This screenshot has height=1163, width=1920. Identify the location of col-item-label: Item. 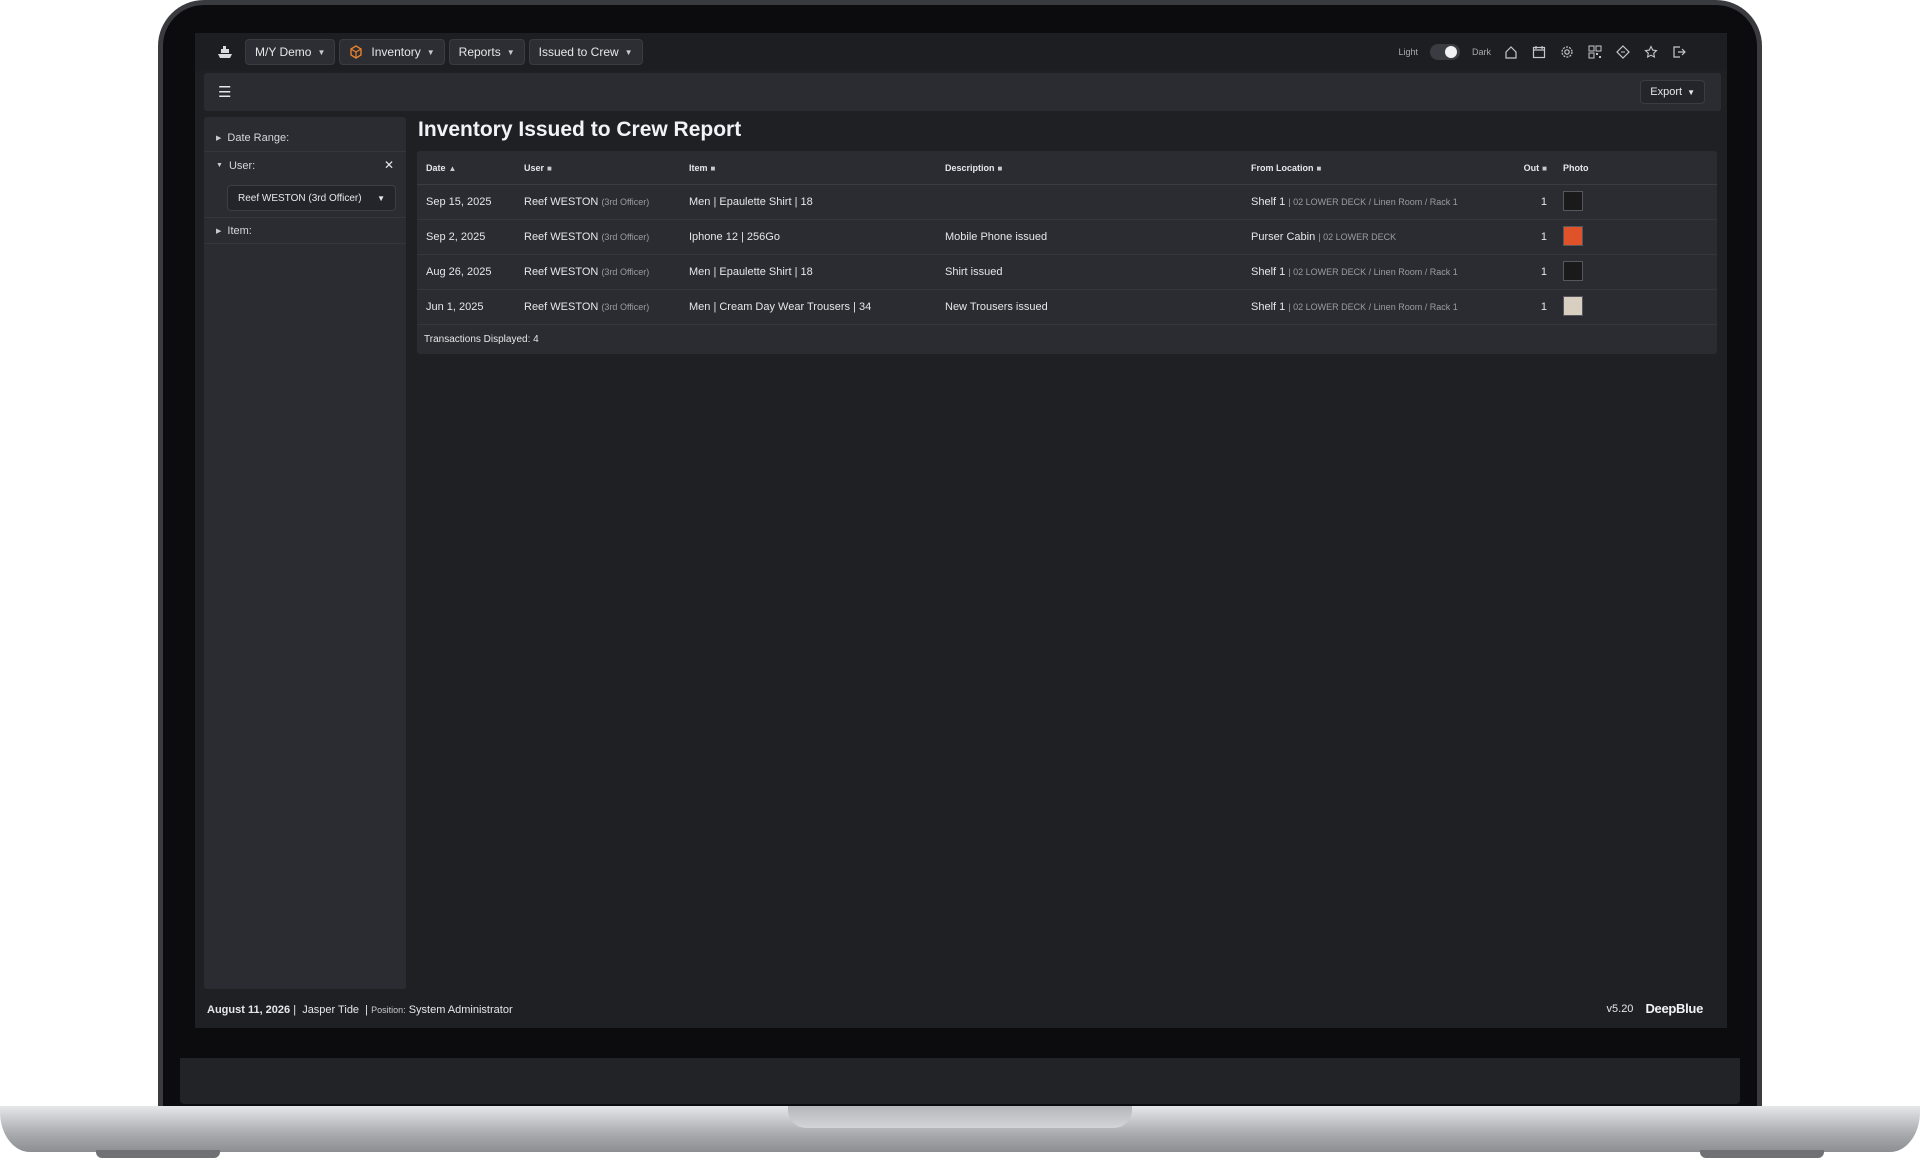
(698, 167).